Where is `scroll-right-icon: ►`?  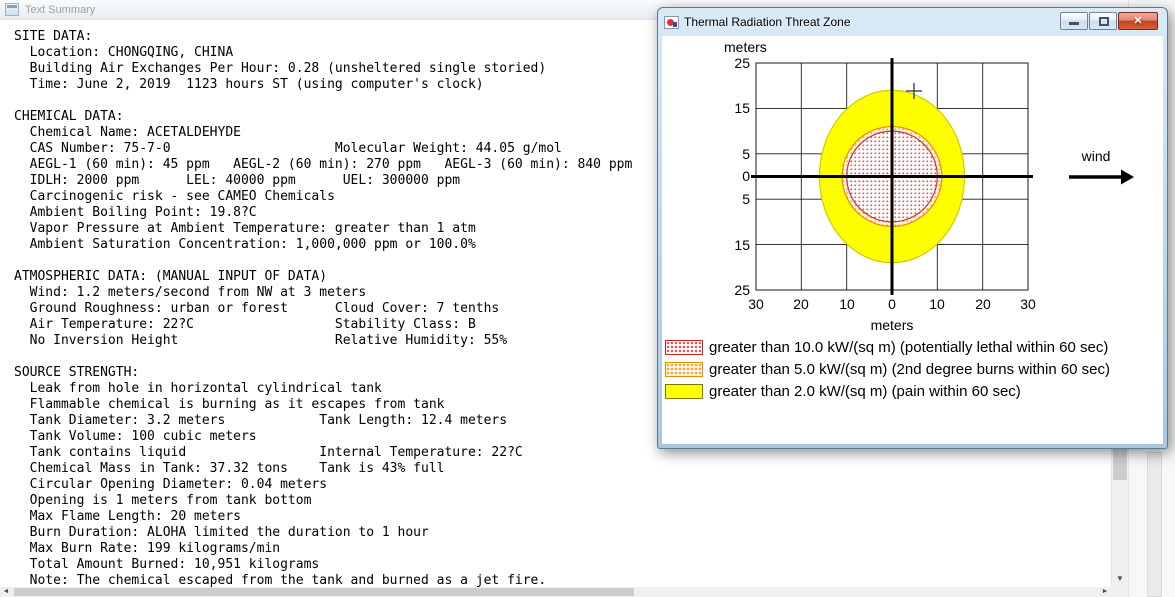
scroll-right-icon: ► is located at coordinates (1105, 591).